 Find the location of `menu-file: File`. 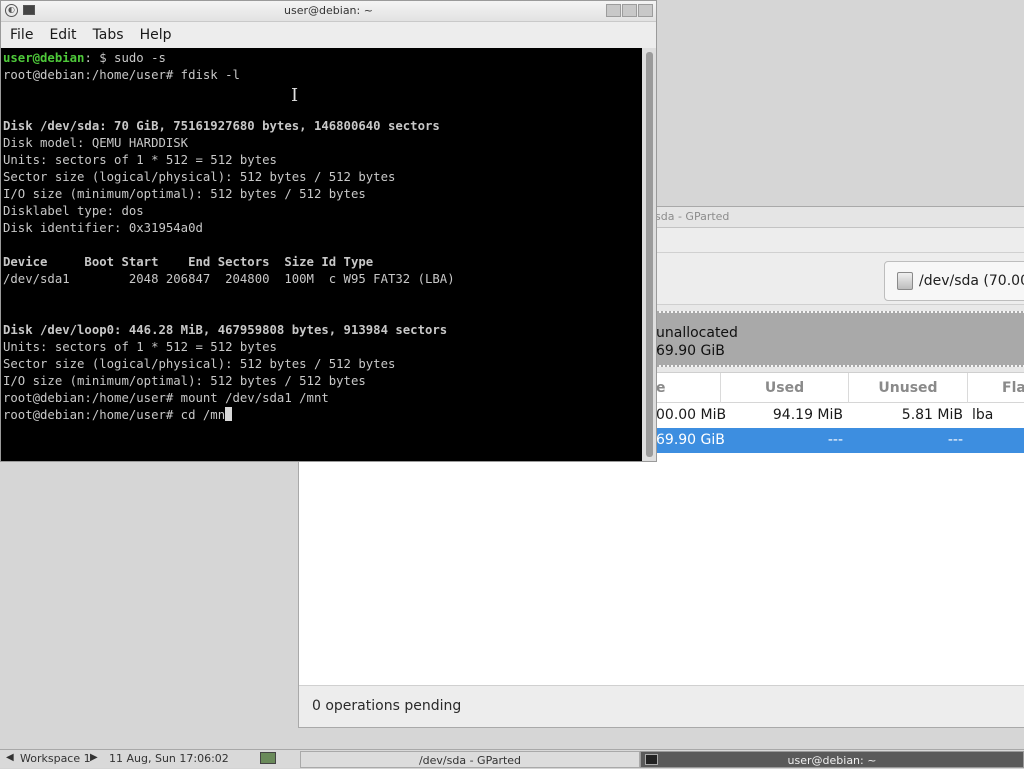

menu-file: File is located at coordinates (21, 35).